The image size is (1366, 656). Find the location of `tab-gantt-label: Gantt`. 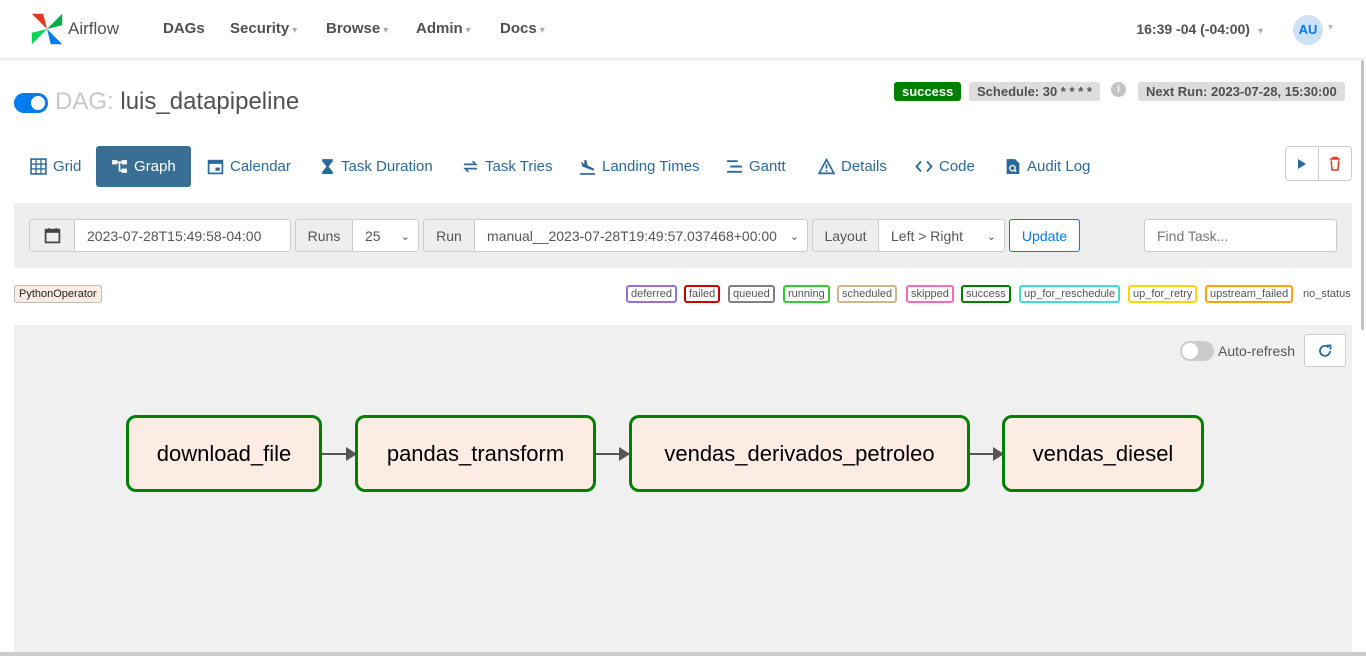

tab-gantt-label: Gantt is located at coordinates (767, 166).